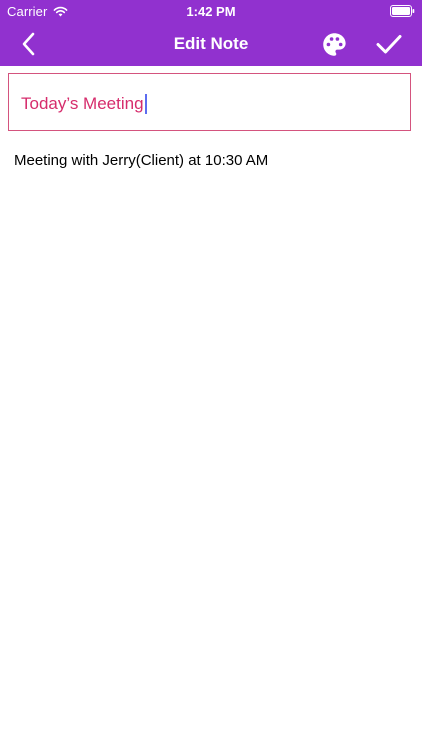 The width and height of the screenshot is (422, 750). I want to click on palette-icon, so click(334, 44).